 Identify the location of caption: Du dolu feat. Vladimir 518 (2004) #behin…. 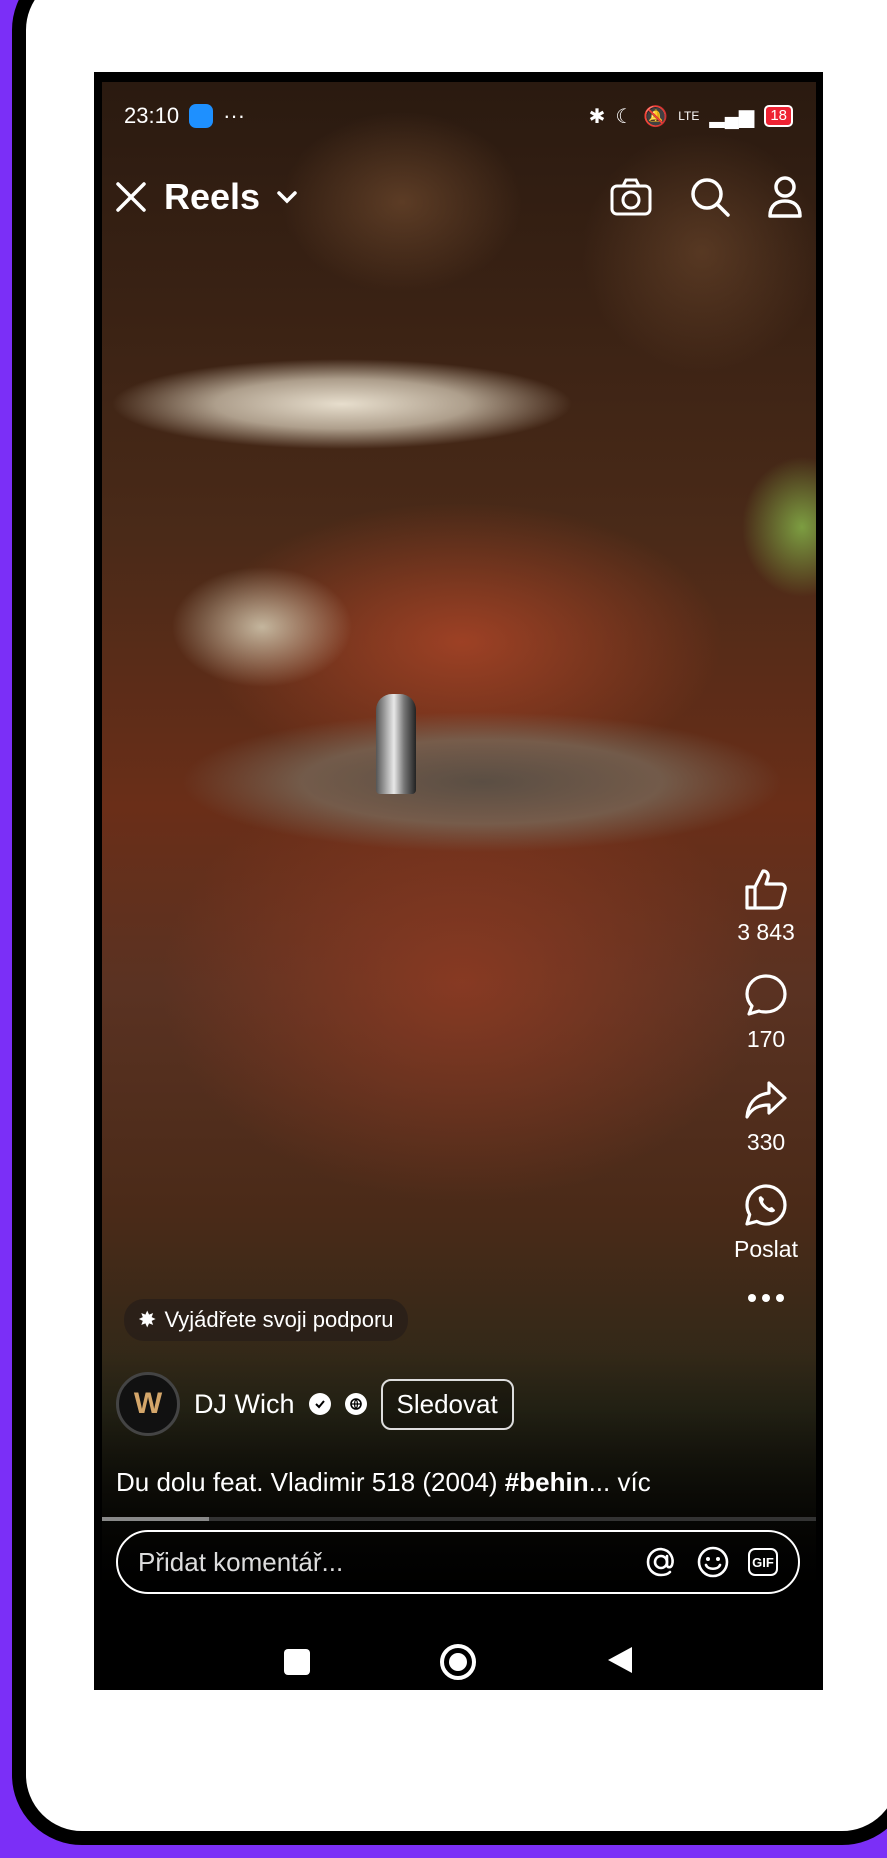
(383, 1482).